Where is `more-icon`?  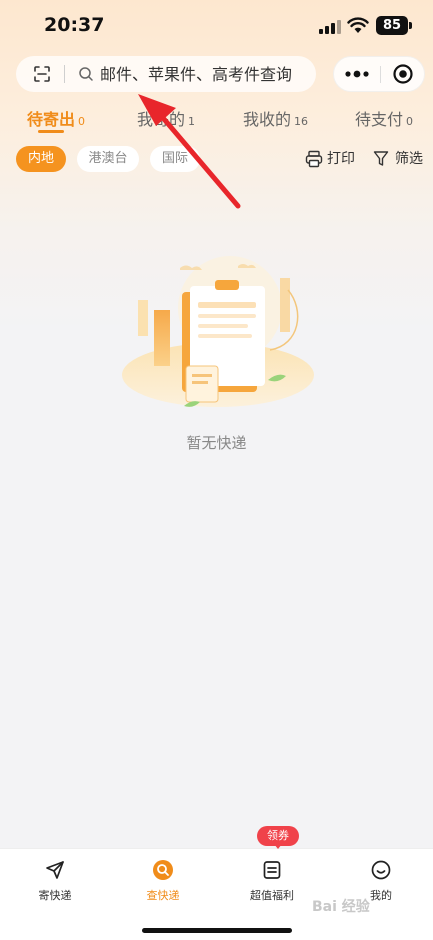
more-icon is located at coordinates (357, 74).